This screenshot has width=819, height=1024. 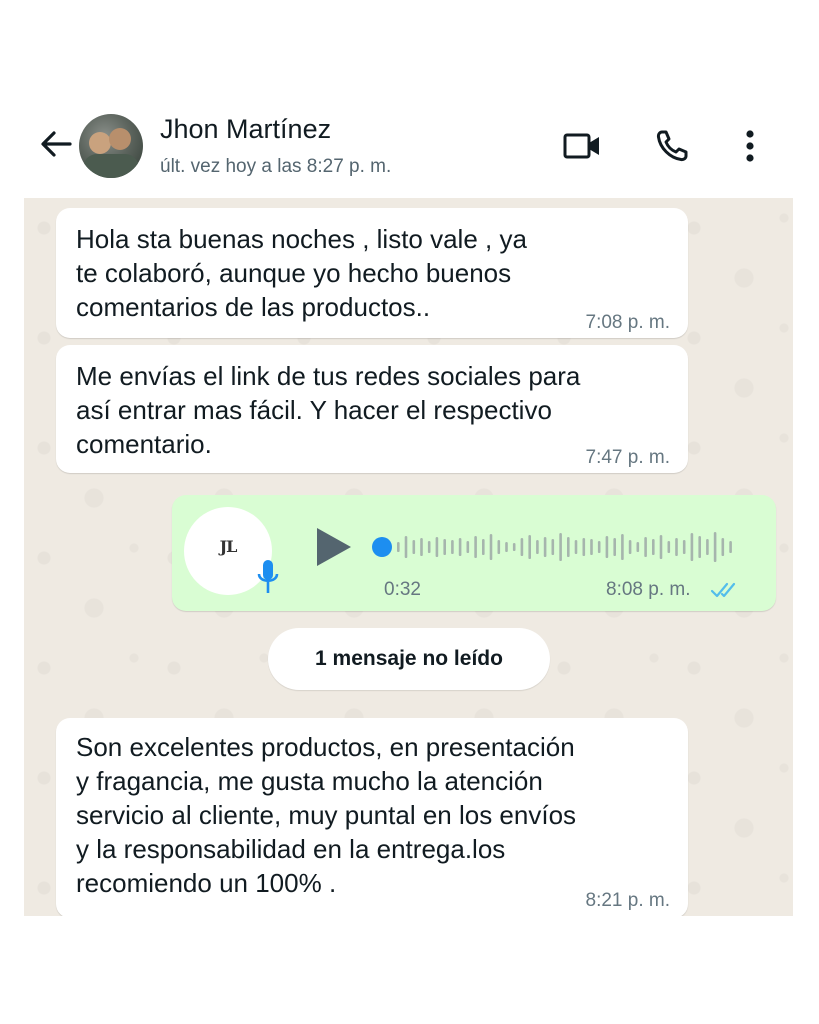 I want to click on logo-text: JL, so click(x=228, y=546).